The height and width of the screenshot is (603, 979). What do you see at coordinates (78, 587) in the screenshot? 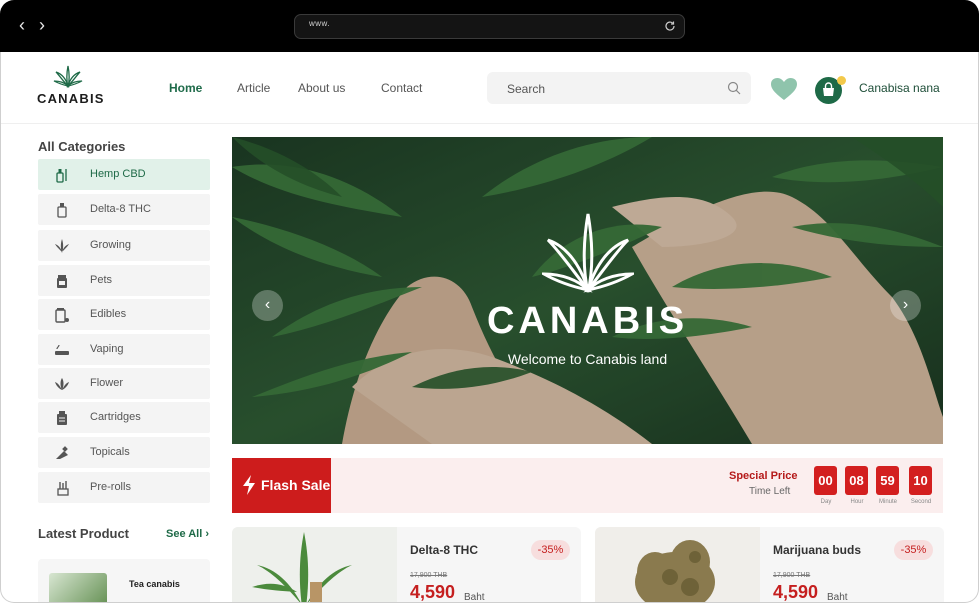
I see `product-thumbnail` at bounding box center [78, 587].